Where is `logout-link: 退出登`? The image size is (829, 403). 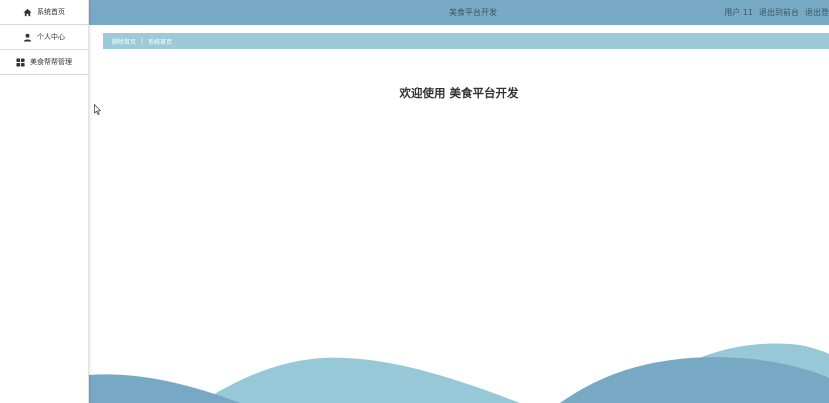
logout-link: 退出登 is located at coordinates (817, 12).